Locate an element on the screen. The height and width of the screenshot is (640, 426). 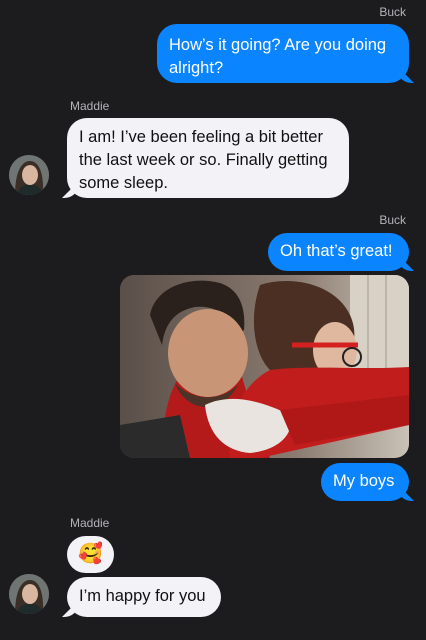
message-bubble-incoming: I’m happy for you is located at coordinates (144, 597).